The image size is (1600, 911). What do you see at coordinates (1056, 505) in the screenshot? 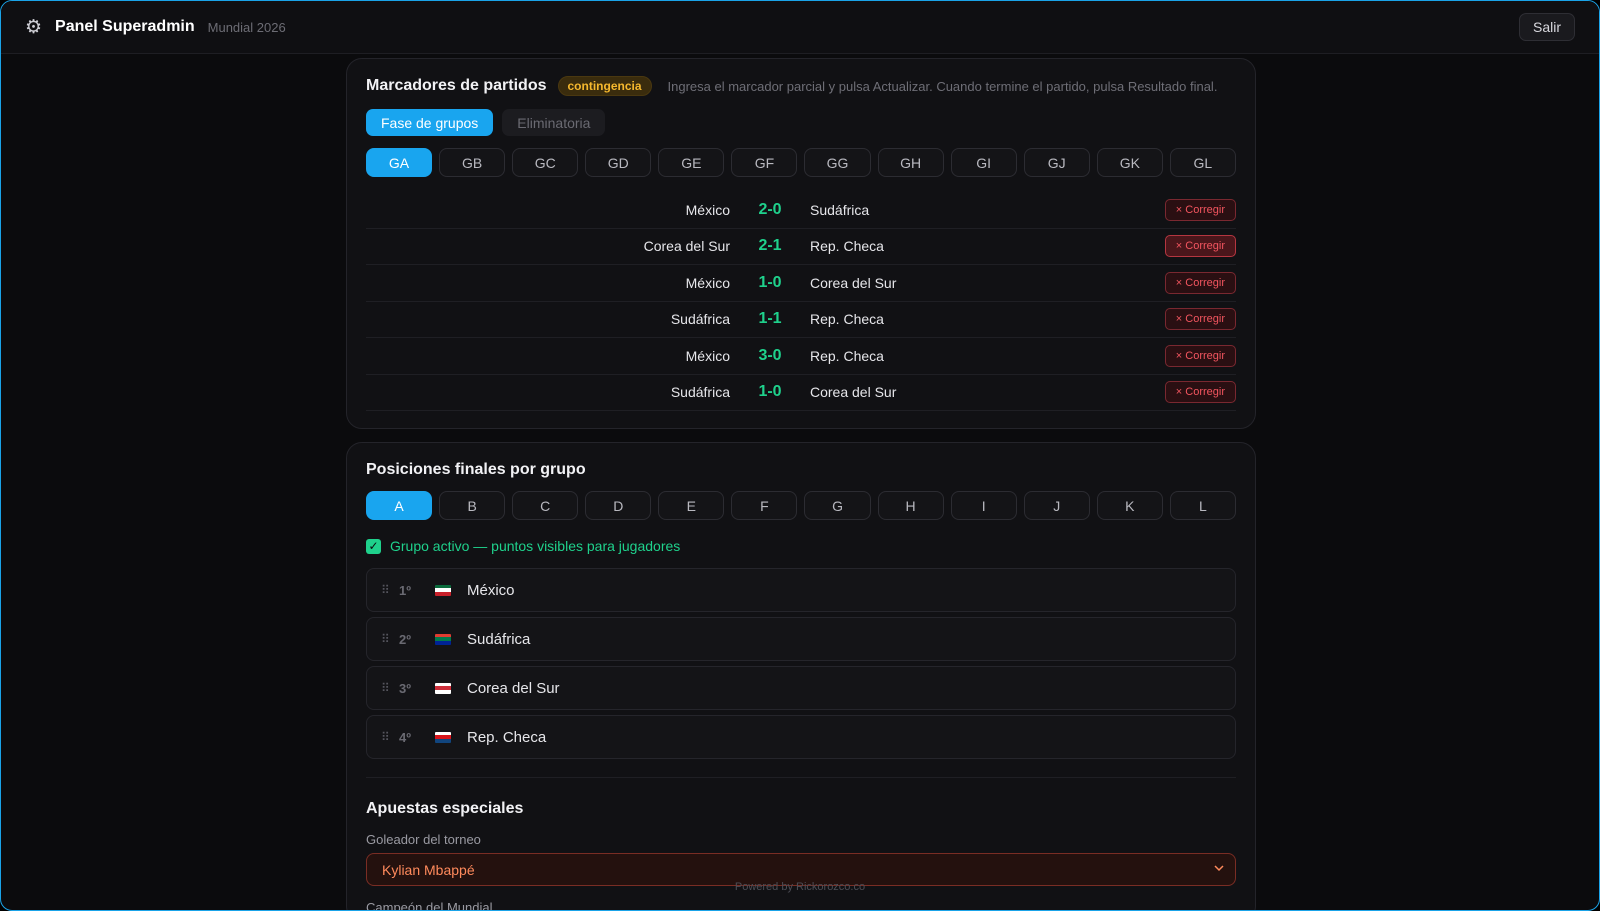
I see `group-tab: J` at bounding box center [1056, 505].